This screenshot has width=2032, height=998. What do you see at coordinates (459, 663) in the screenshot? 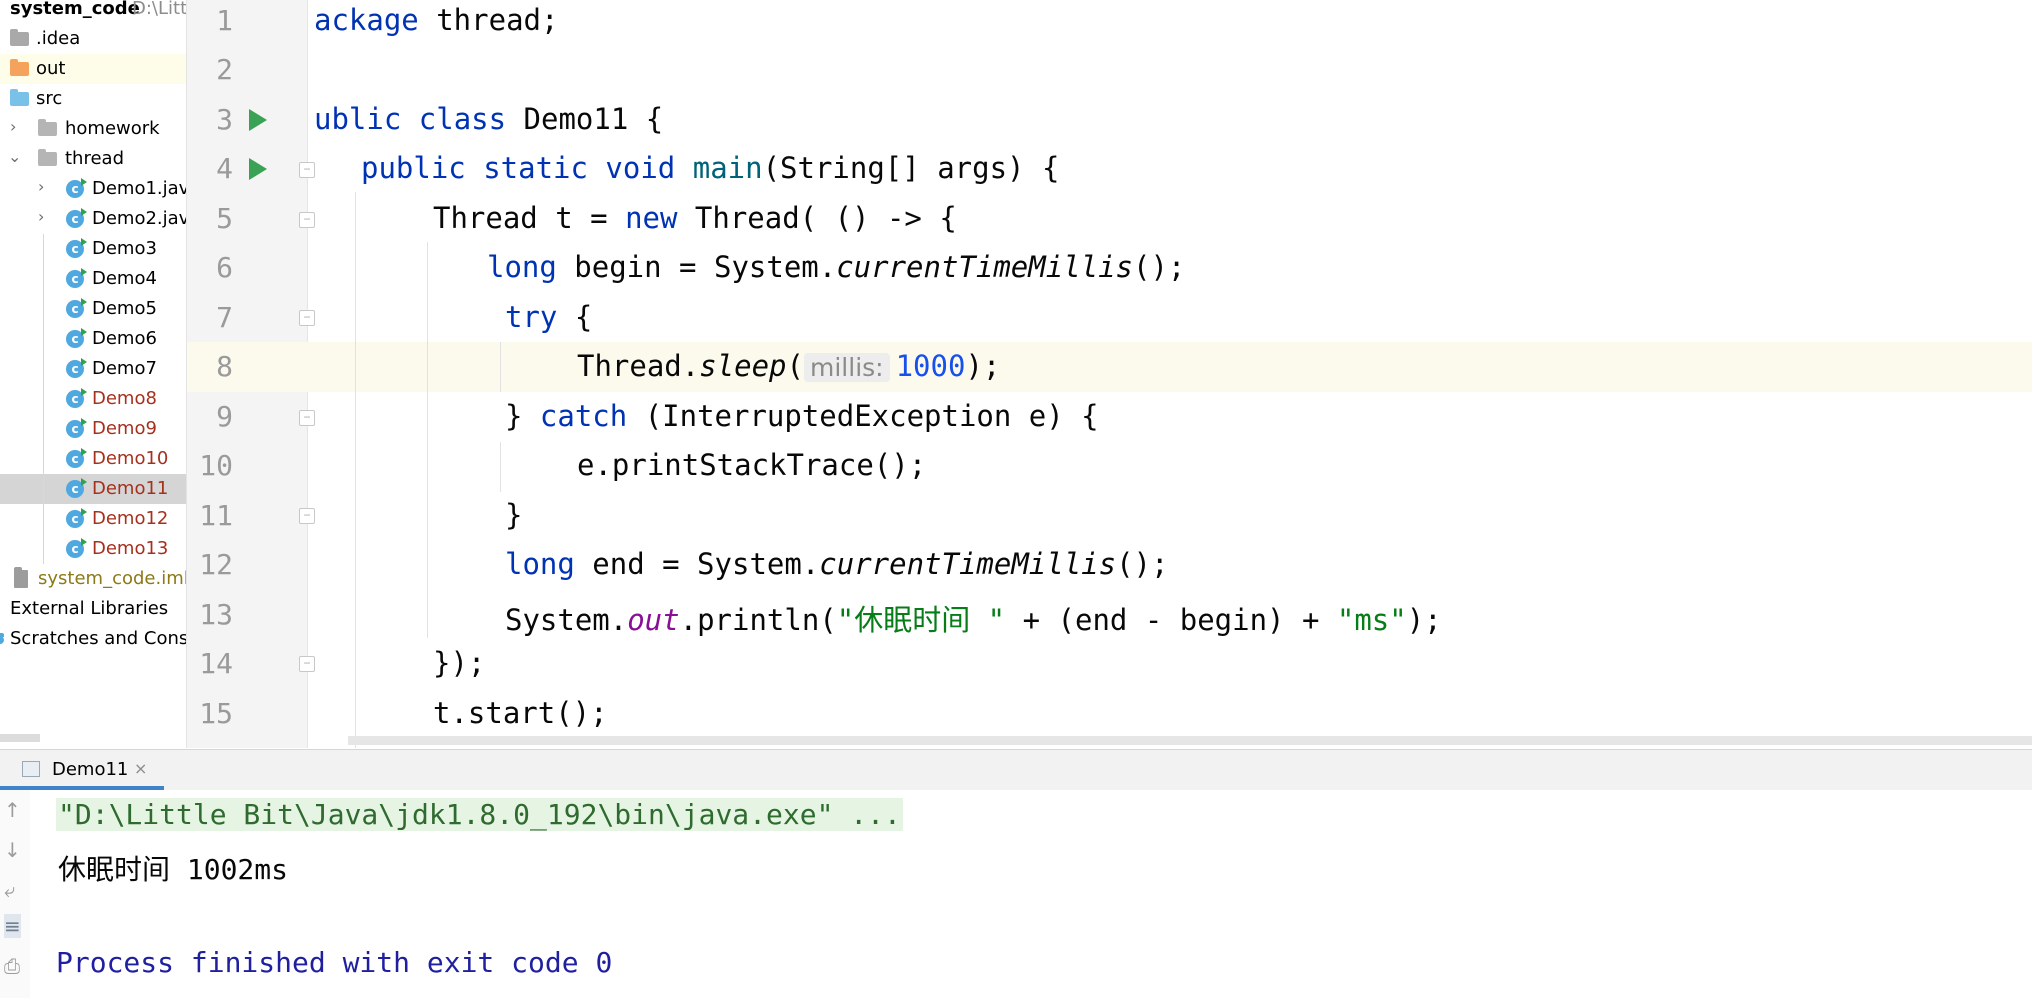
I see `code-line-14: });` at bounding box center [459, 663].